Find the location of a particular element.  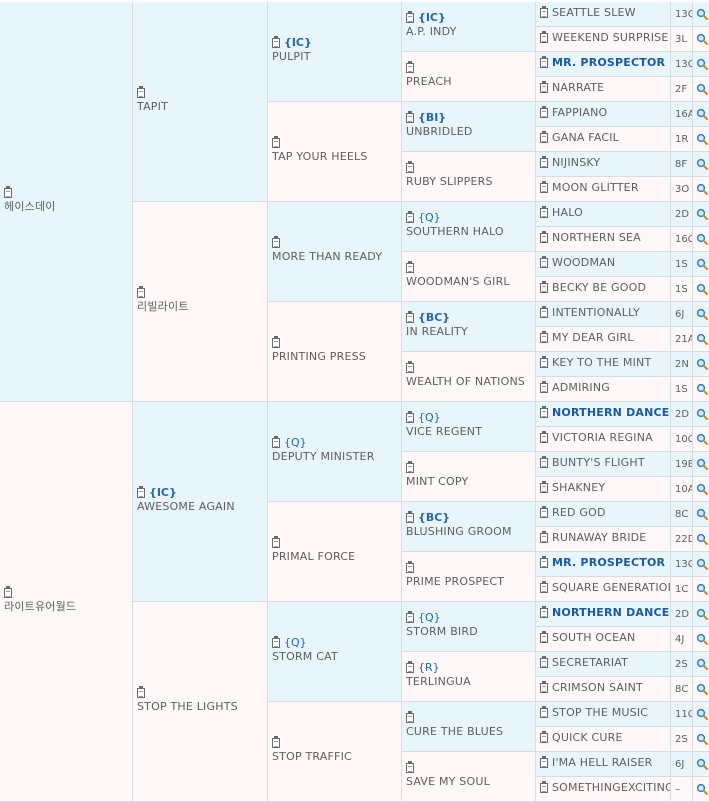

horse-name: MINT COPY is located at coordinates (469, 482).